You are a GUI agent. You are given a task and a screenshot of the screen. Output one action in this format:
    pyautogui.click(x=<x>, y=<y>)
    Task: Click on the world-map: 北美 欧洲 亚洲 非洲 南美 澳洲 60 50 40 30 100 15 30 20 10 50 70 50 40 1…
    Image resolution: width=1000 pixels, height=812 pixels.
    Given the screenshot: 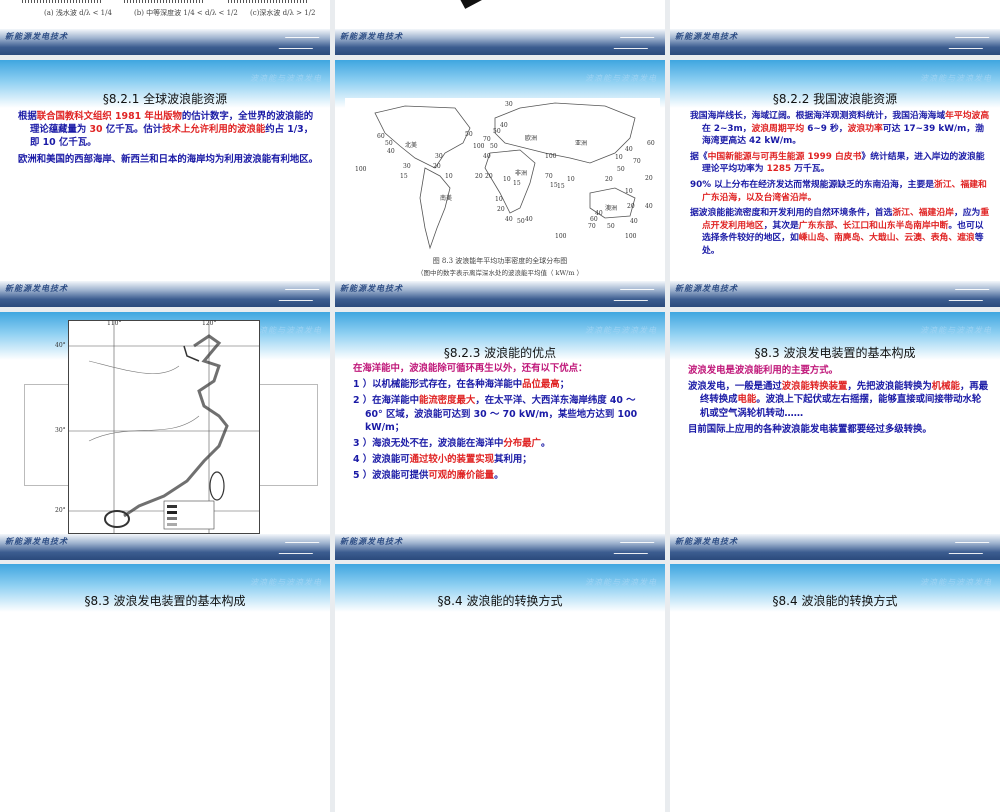 What is the action you would take?
    pyautogui.click(x=502, y=178)
    